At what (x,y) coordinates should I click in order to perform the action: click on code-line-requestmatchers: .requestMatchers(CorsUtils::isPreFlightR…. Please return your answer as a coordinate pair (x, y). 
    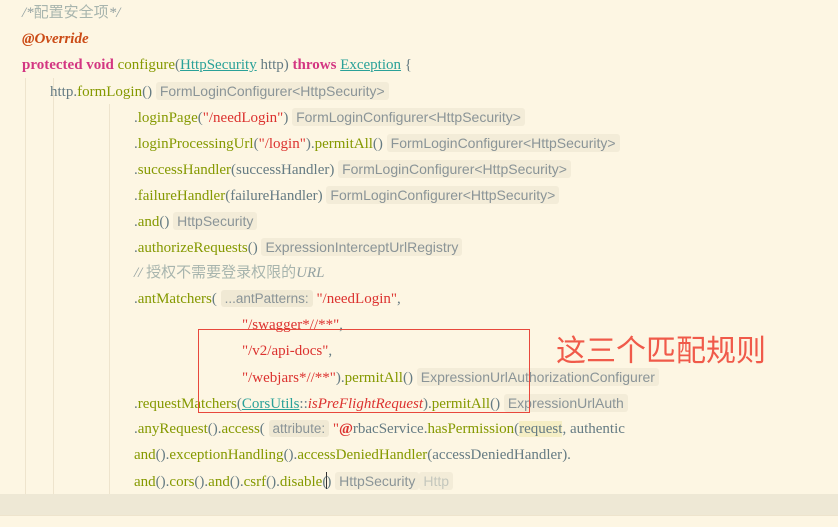
    Looking at the image, I should click on (419, 403).